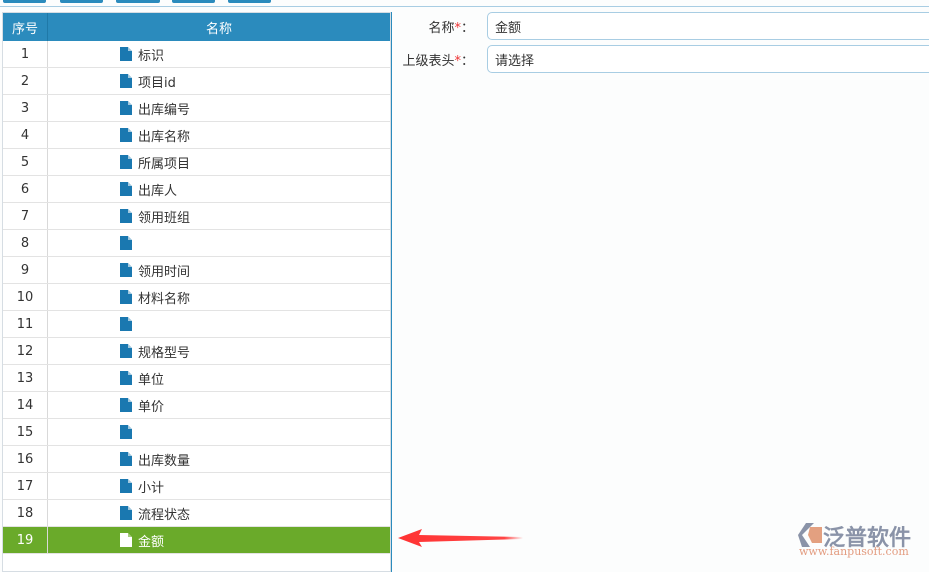  What do you see at coordinates (164, 461) in the screenshot?
I see `row-name: 出库数量` at bounding box center [164, 461].